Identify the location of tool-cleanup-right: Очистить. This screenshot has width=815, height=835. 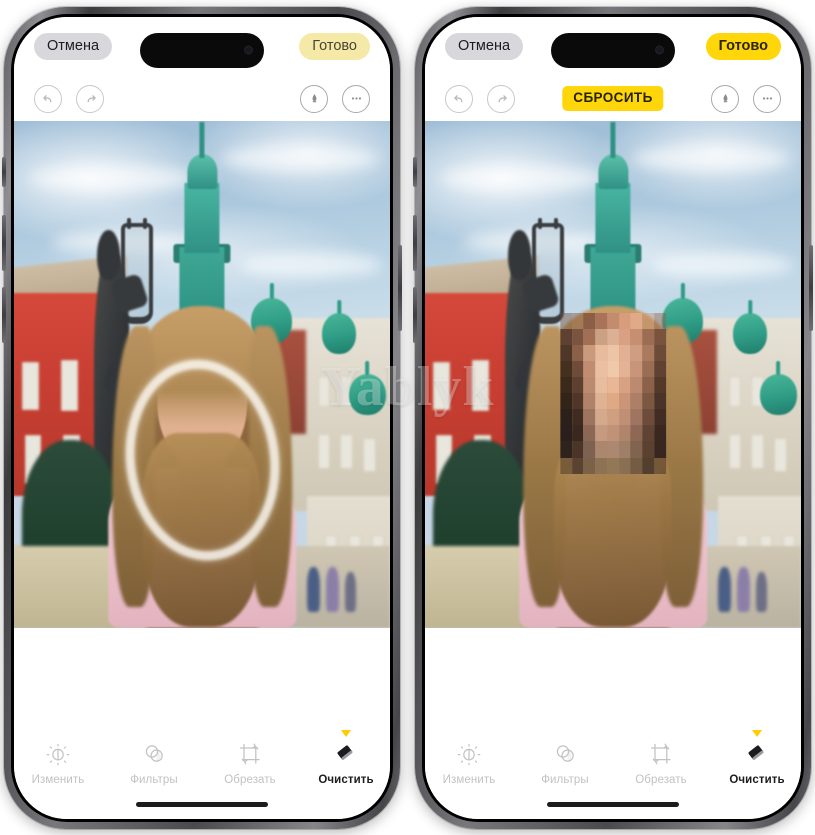
(757, 757).